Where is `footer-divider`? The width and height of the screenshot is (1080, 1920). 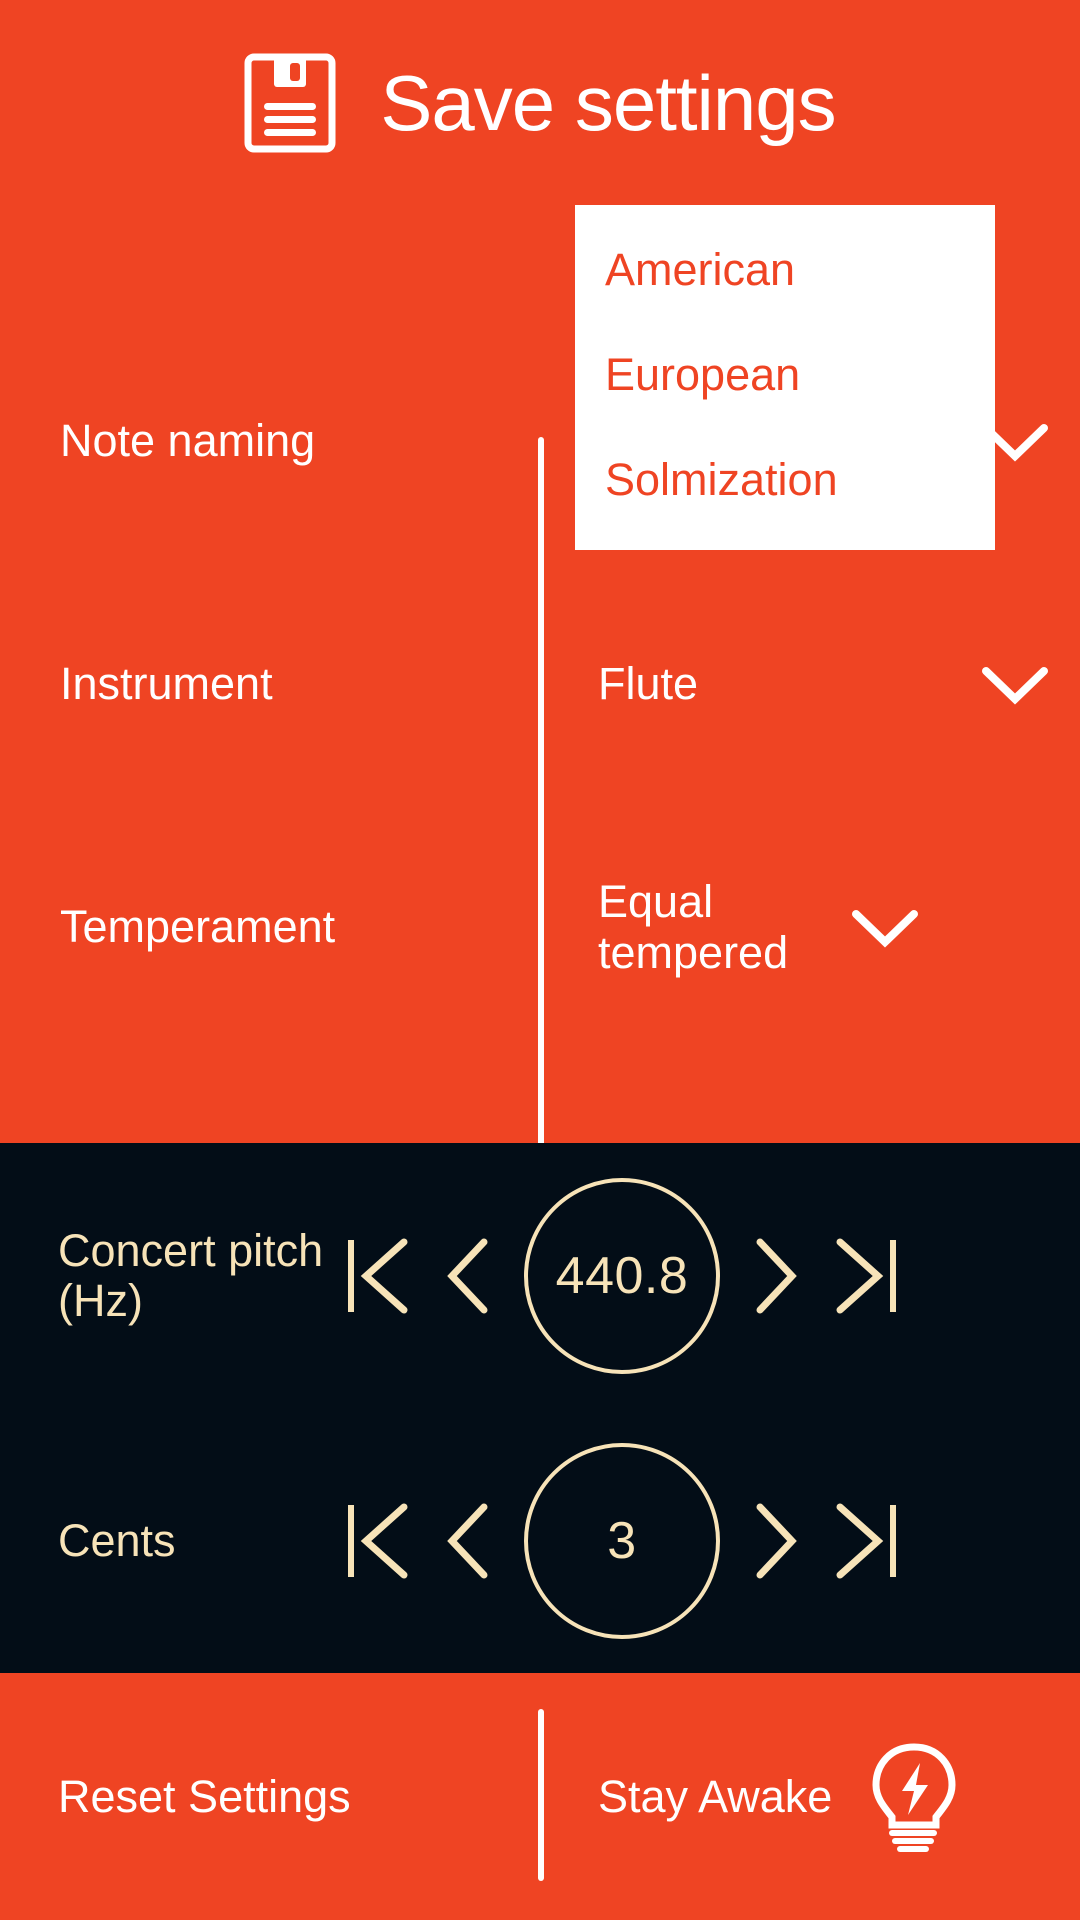 footer-divider is located at coordinates (541, 1795).